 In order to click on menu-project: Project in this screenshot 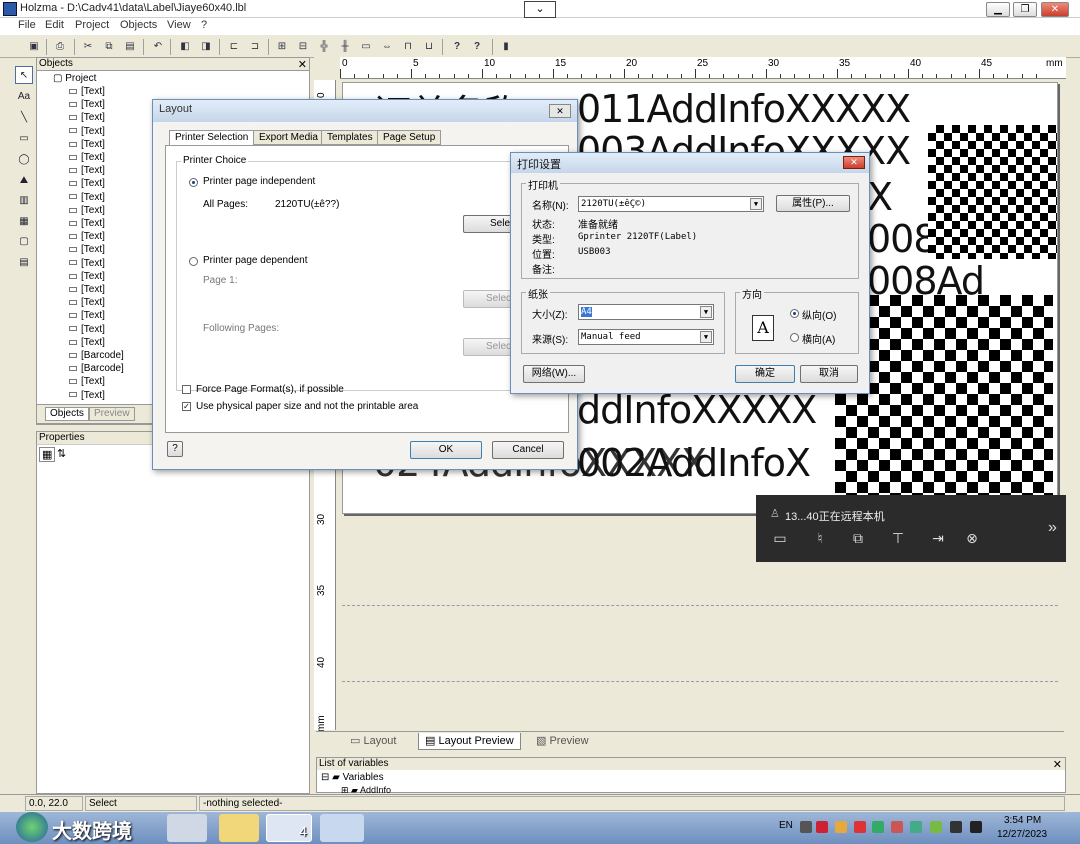, I will do `click(92, 25)`.